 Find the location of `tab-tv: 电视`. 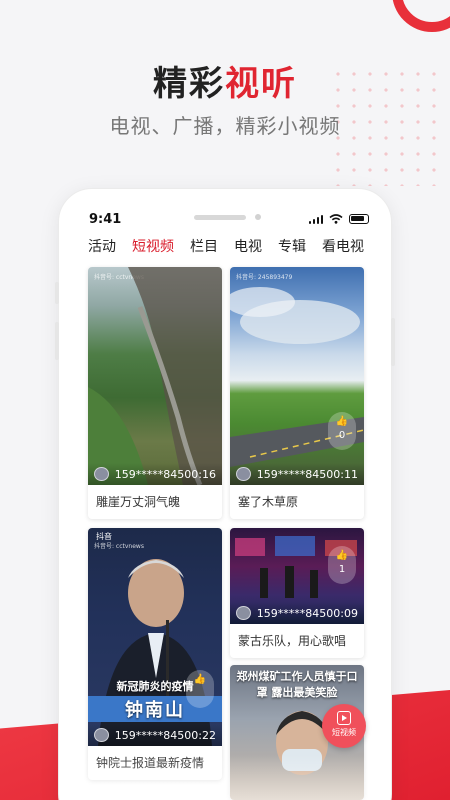

tab-tv: 电视 is located at coordinates (248, 251).